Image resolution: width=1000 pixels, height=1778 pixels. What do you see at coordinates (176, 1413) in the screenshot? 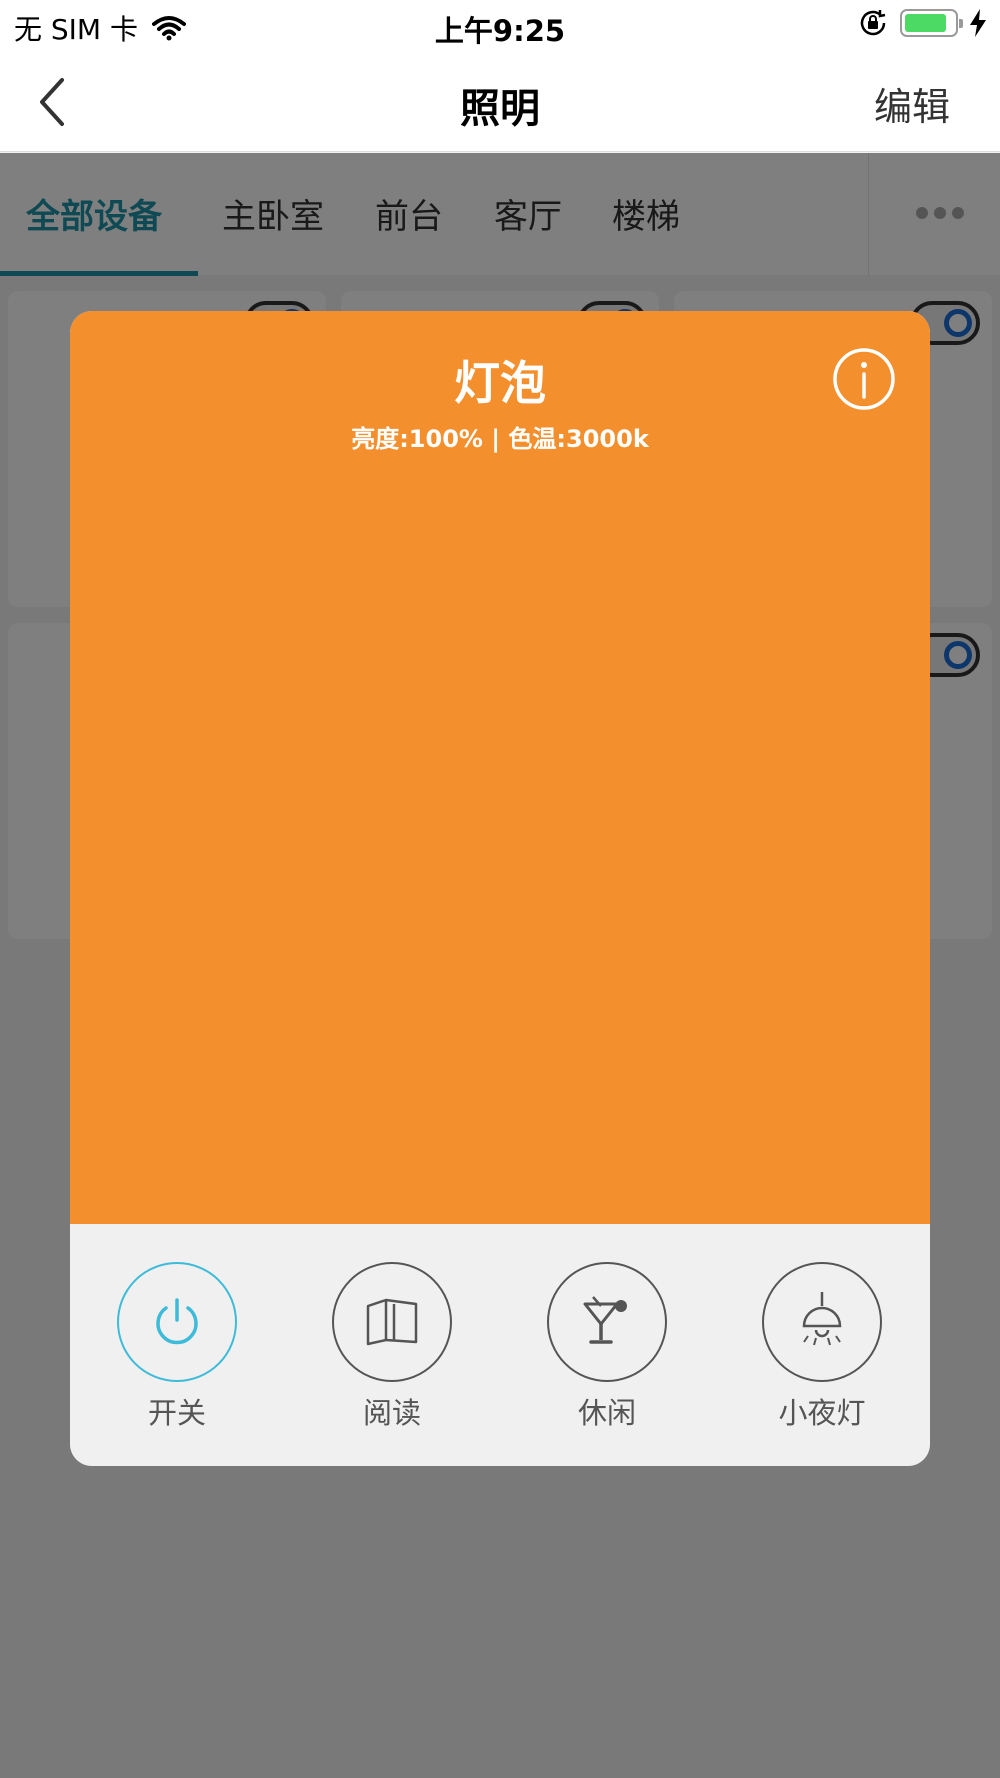
I see `action-label: 开关` at bounding box center [176, 1413].